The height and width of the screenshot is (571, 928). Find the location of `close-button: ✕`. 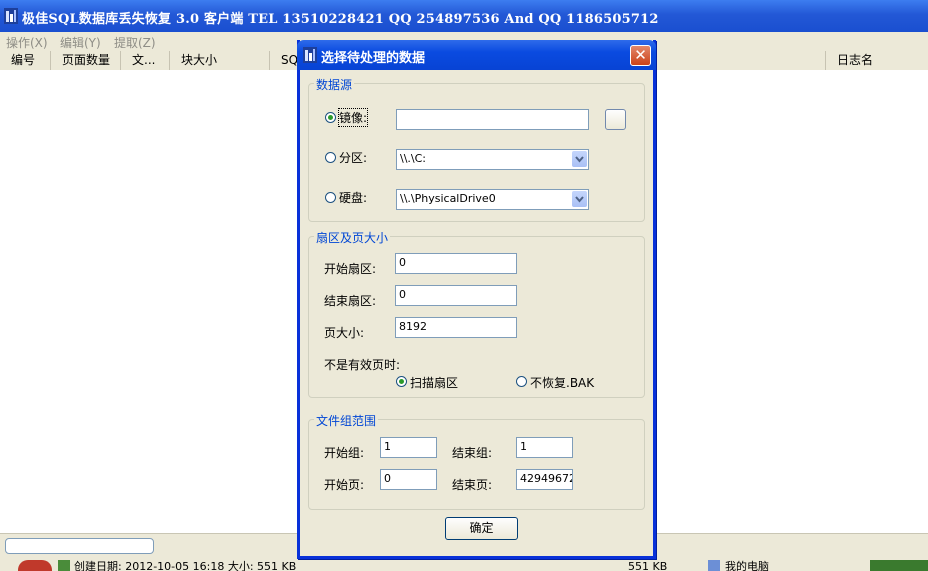

close-button: ✕ is located at coordinates (640, 55).